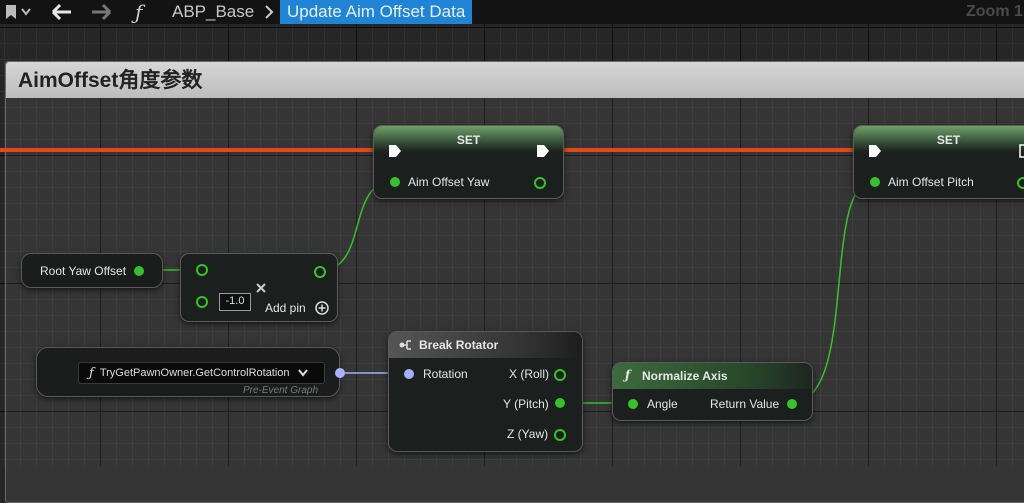 The image size is (1024, 503). What do you see at coordinates (529, 374) in the screenshot?
I see `pin-label: X (Roll)` at bounding box center [529, 374].